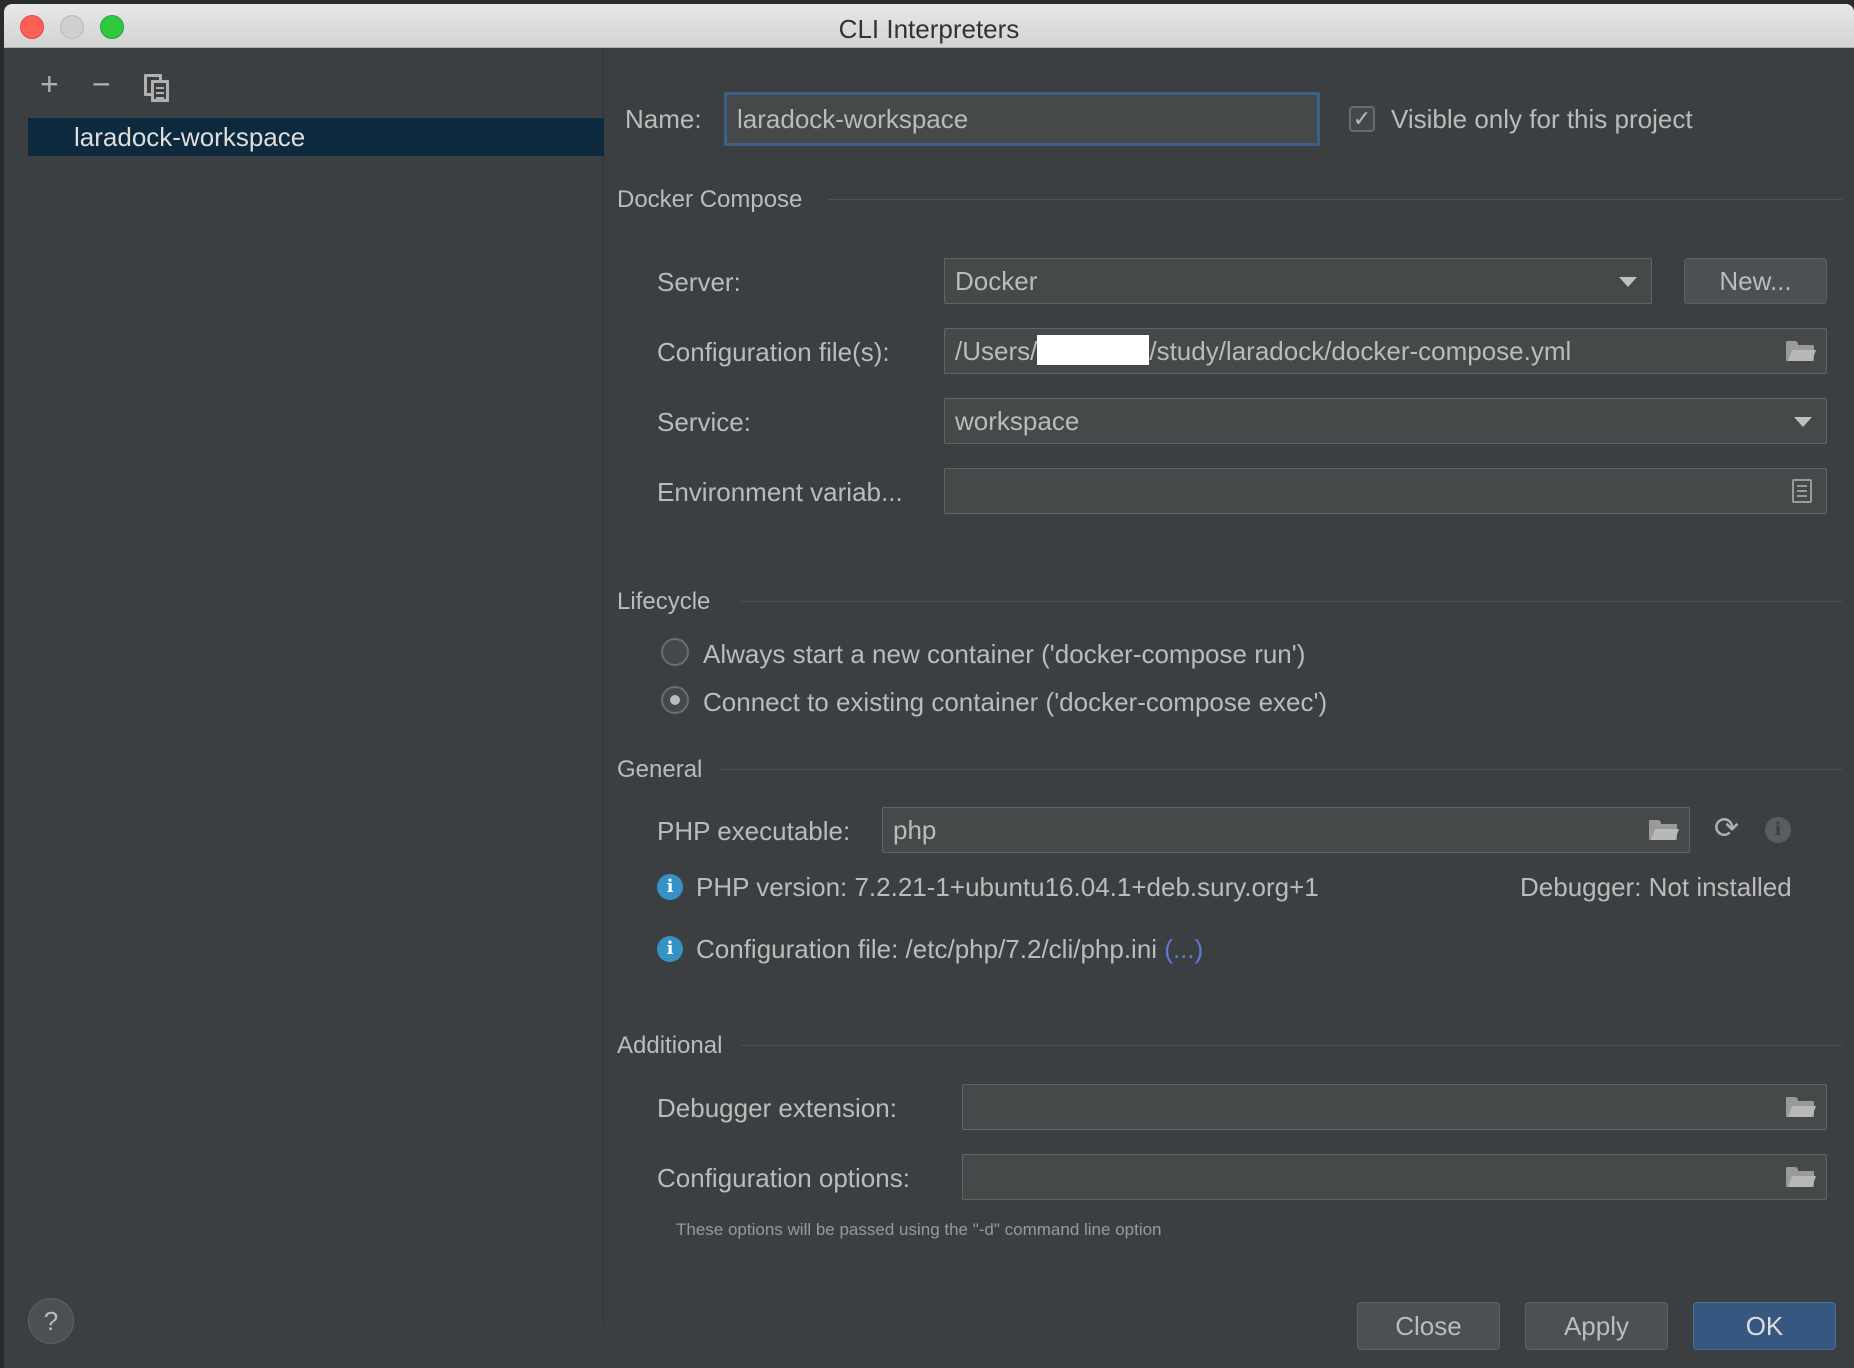 The height and width of the screenshot is (1368, 1854). Describe the element at coordinates (316, 137) in the screenshot. I see `interpreter-list-item: laradock-workspace` at that location.